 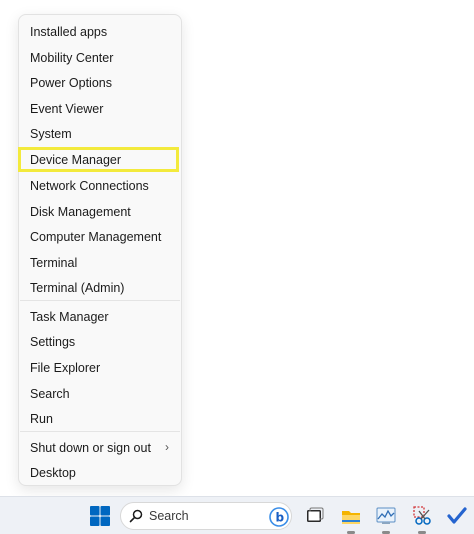 What do you see at coordinates (89, 186) in the screenshot?
I see `menu-item-network-connections: Network Connections` at bounding box center [89, 186].